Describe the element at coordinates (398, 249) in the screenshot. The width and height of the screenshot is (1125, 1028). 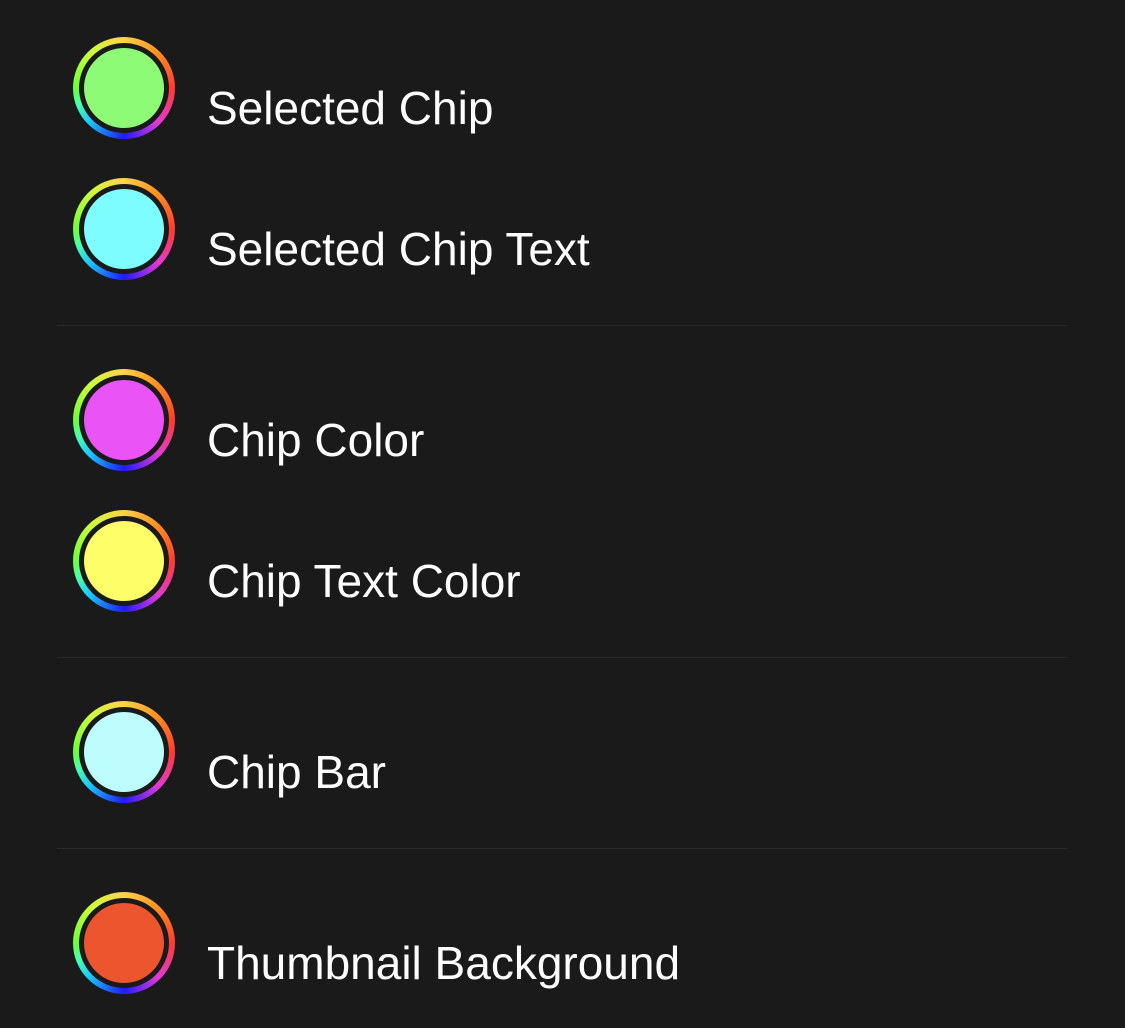
I see `color-row-label: Selected Chip Text` at that location.